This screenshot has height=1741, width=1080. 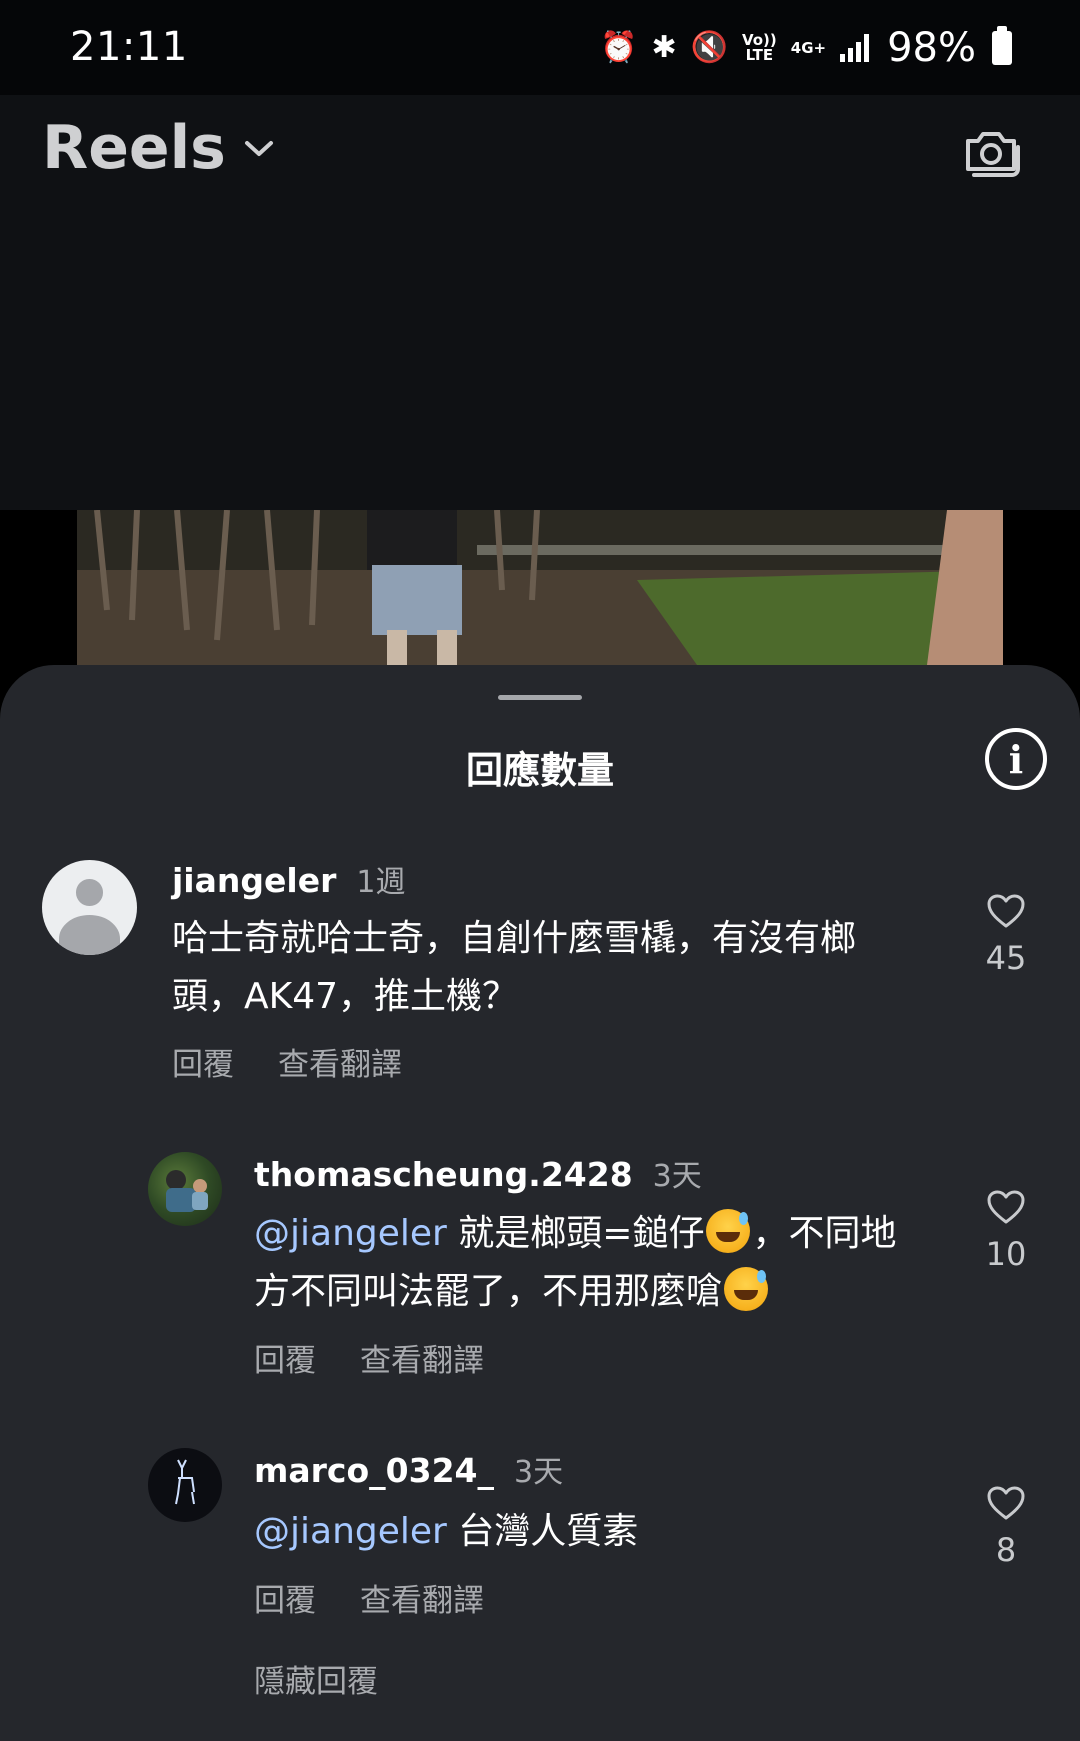 I want to click on status-time: 21:11, so click(x=129, y=47).